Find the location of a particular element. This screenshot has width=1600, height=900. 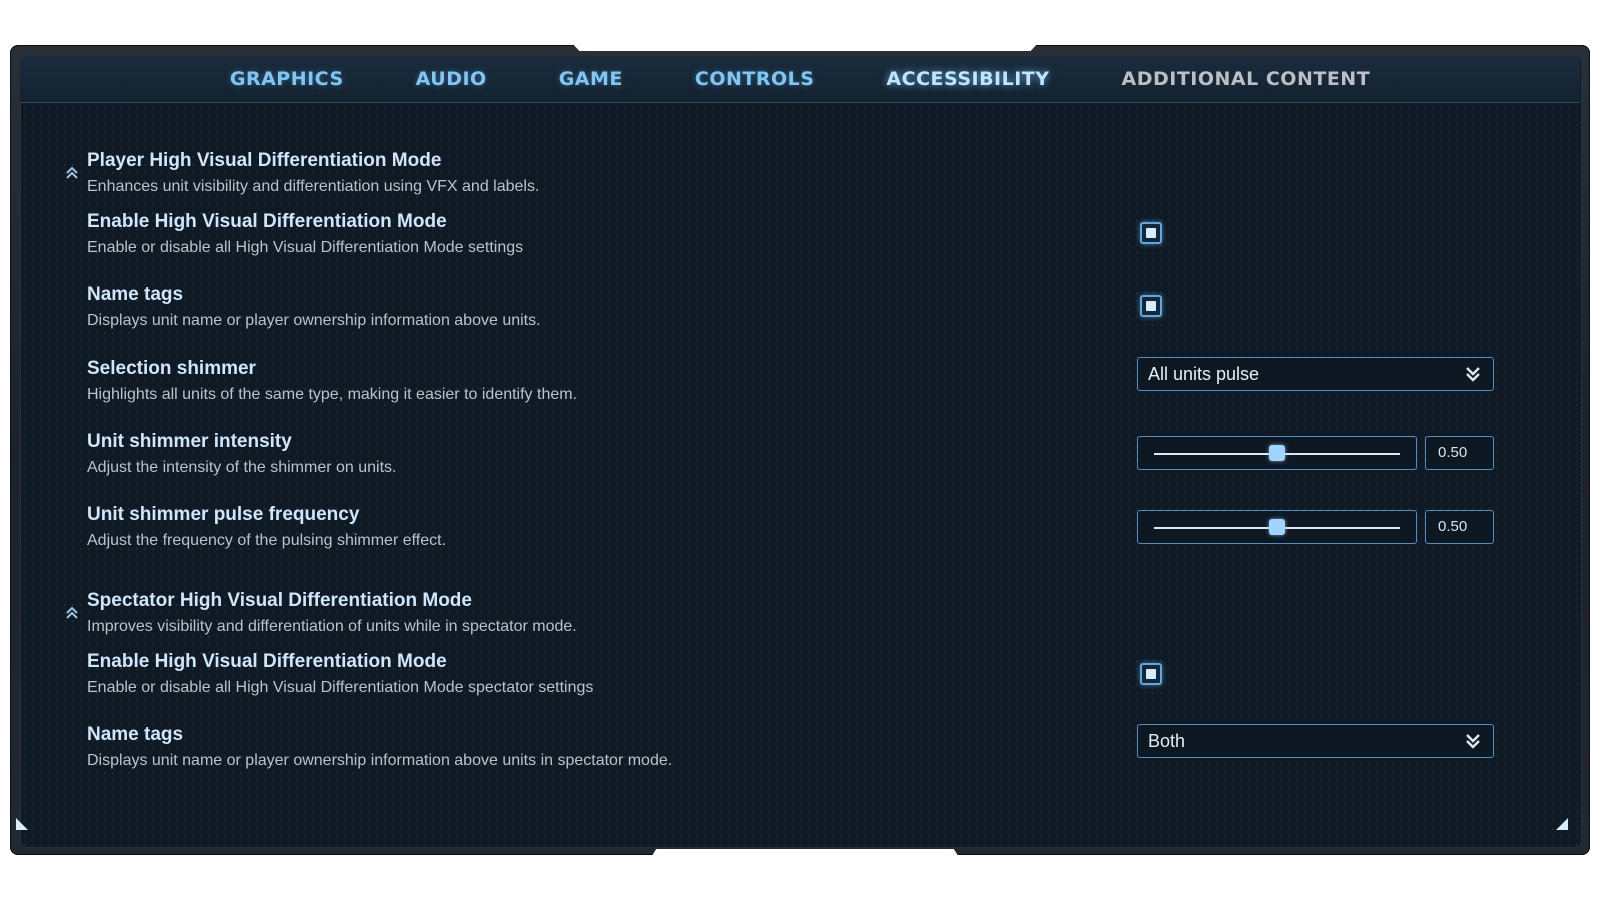

tab-graphics: GRAPHICS is located at coordinates (287, 79).